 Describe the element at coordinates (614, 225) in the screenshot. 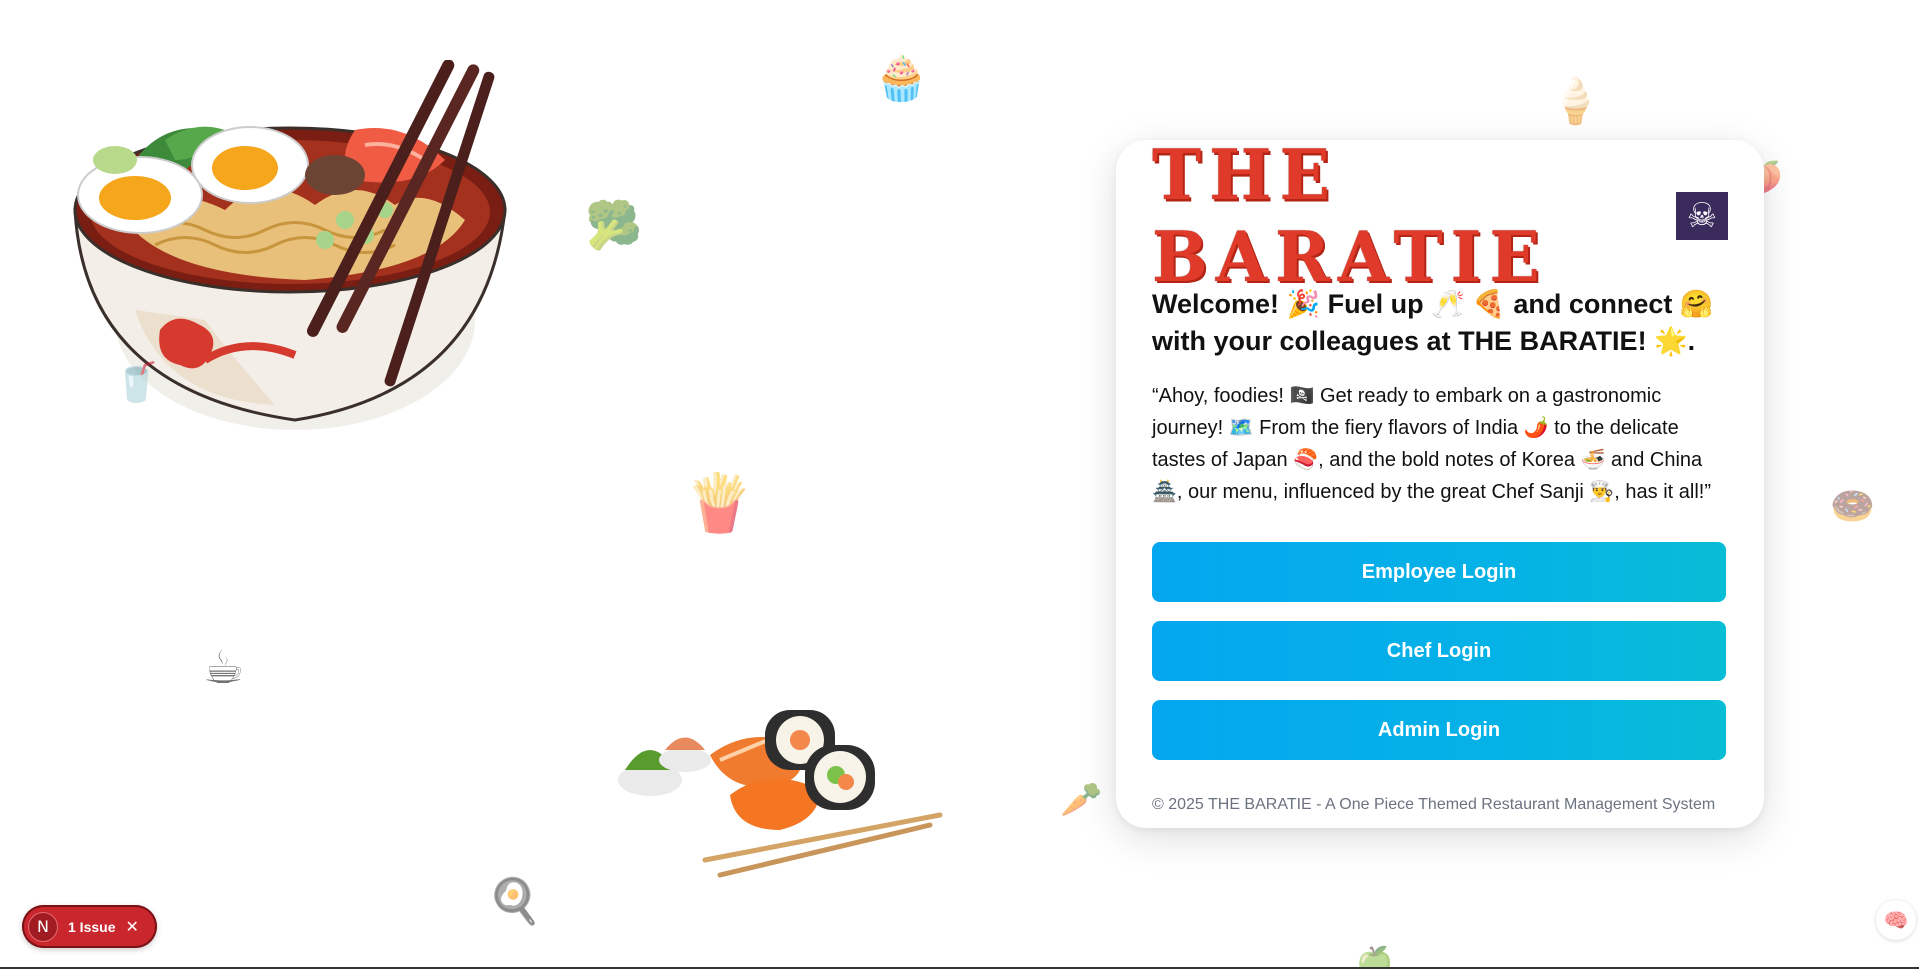

I see `broccoli-icon: 🥦` at that location.